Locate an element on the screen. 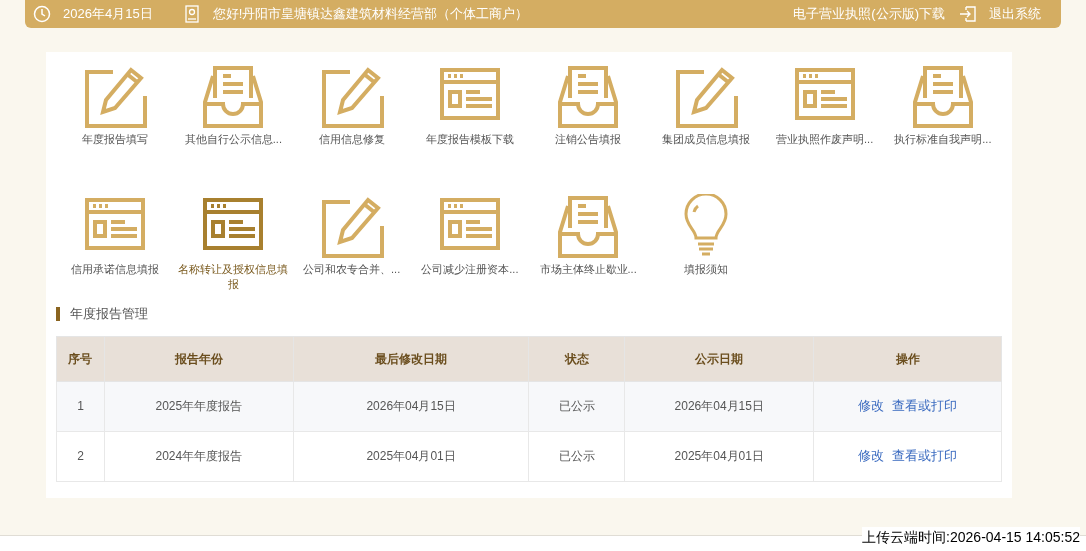 This screenshot has height=551, width=1086. shortcut-item: 集团成员信息填报 is located at coordinates (706, 122).